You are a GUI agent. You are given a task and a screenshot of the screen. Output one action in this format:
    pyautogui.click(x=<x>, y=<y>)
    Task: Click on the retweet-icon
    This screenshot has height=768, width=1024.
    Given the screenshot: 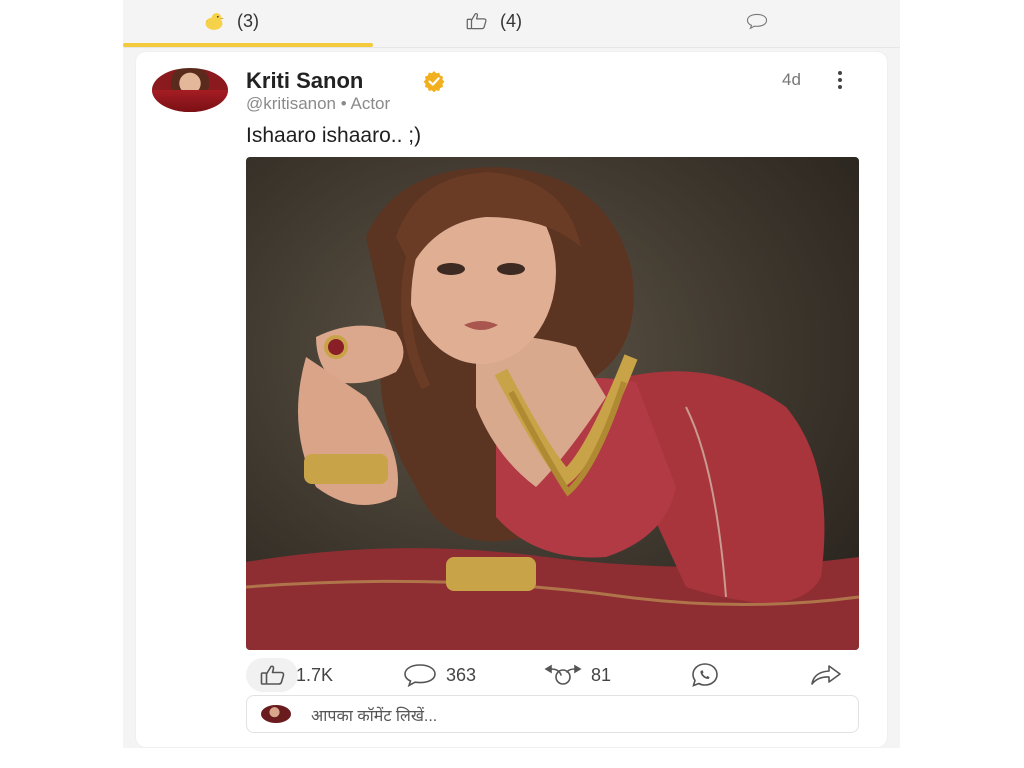 What is the action you would take?
    pyautogui.click(x=563, y=675)
    